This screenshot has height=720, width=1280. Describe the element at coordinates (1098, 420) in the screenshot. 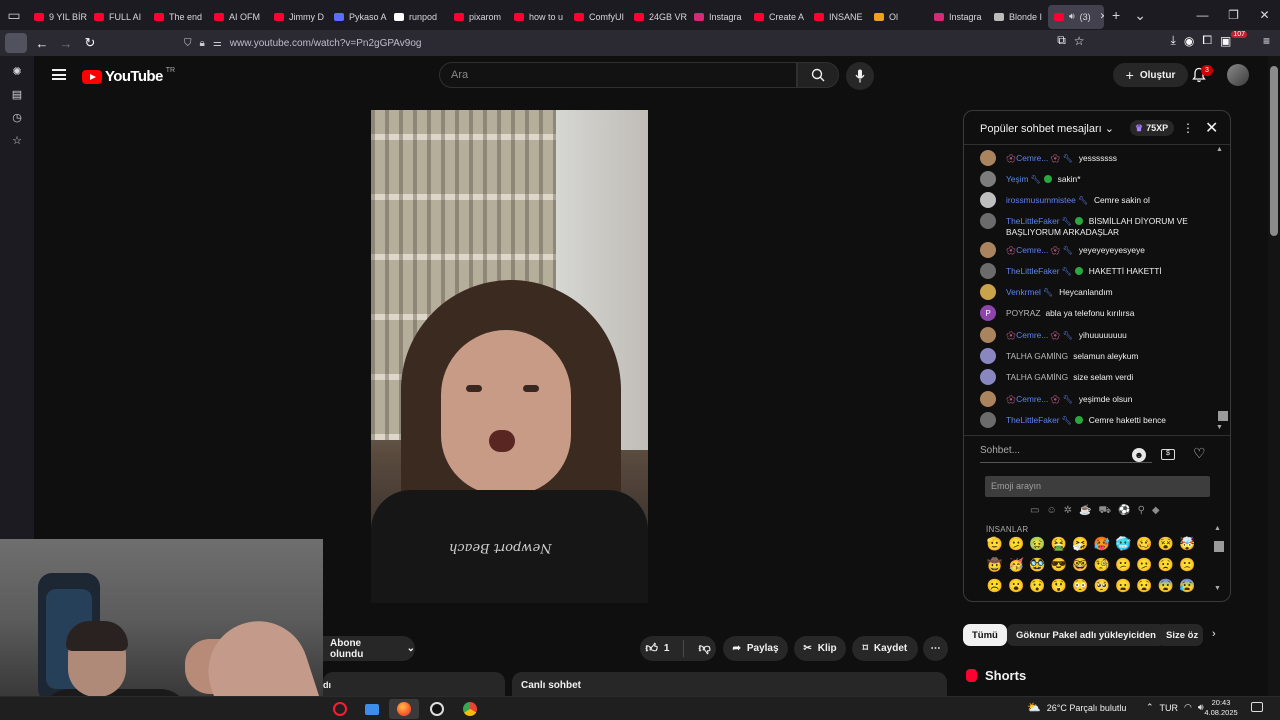

I see `chat-message: TheLittleFaker 🔧︎ Cemre haketti bence` at that location.